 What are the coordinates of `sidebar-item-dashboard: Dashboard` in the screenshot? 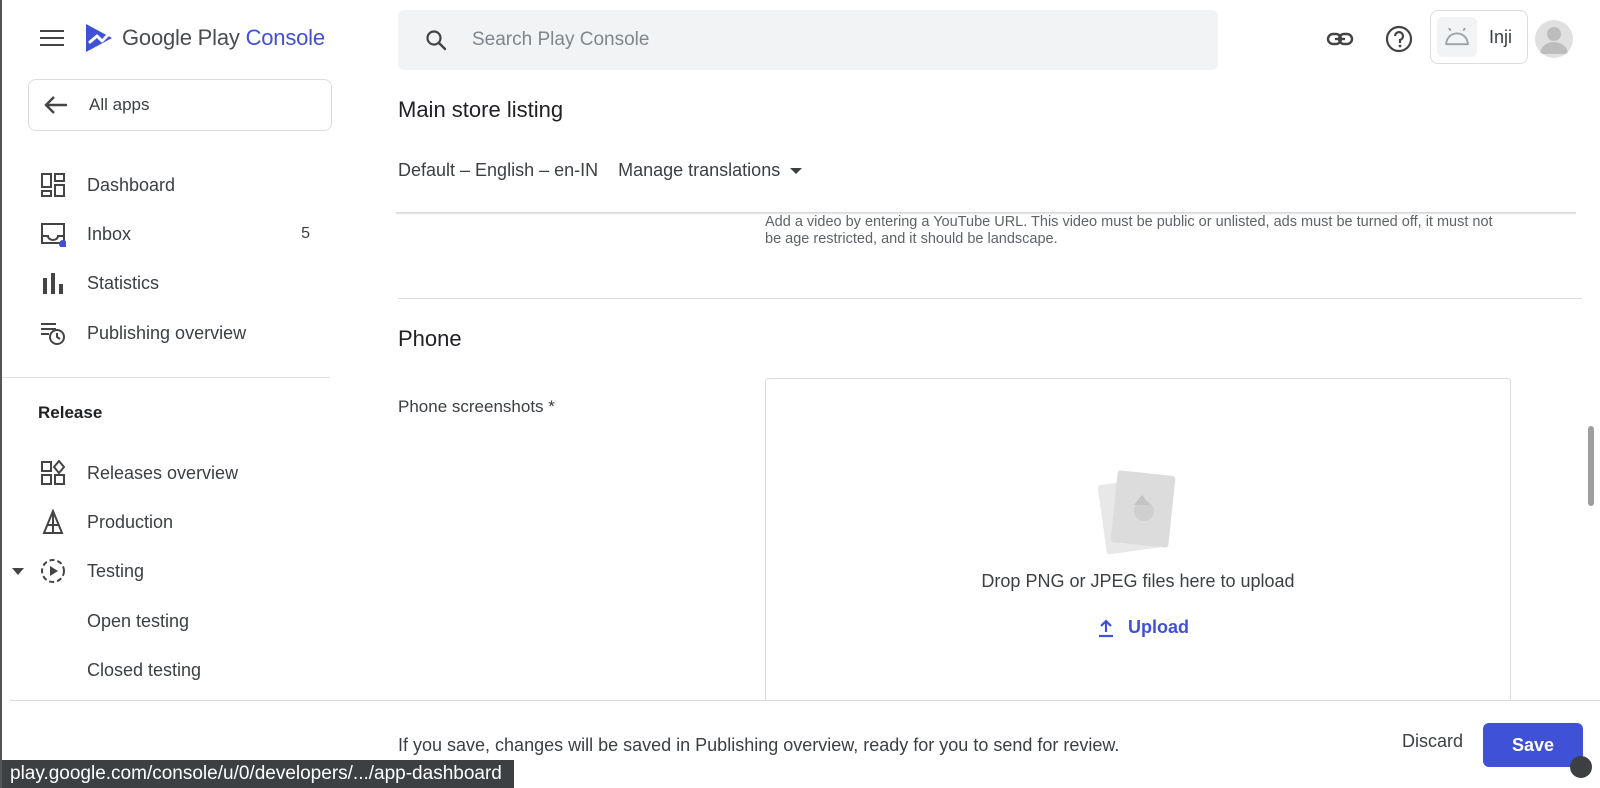 It's located at (167, 185).